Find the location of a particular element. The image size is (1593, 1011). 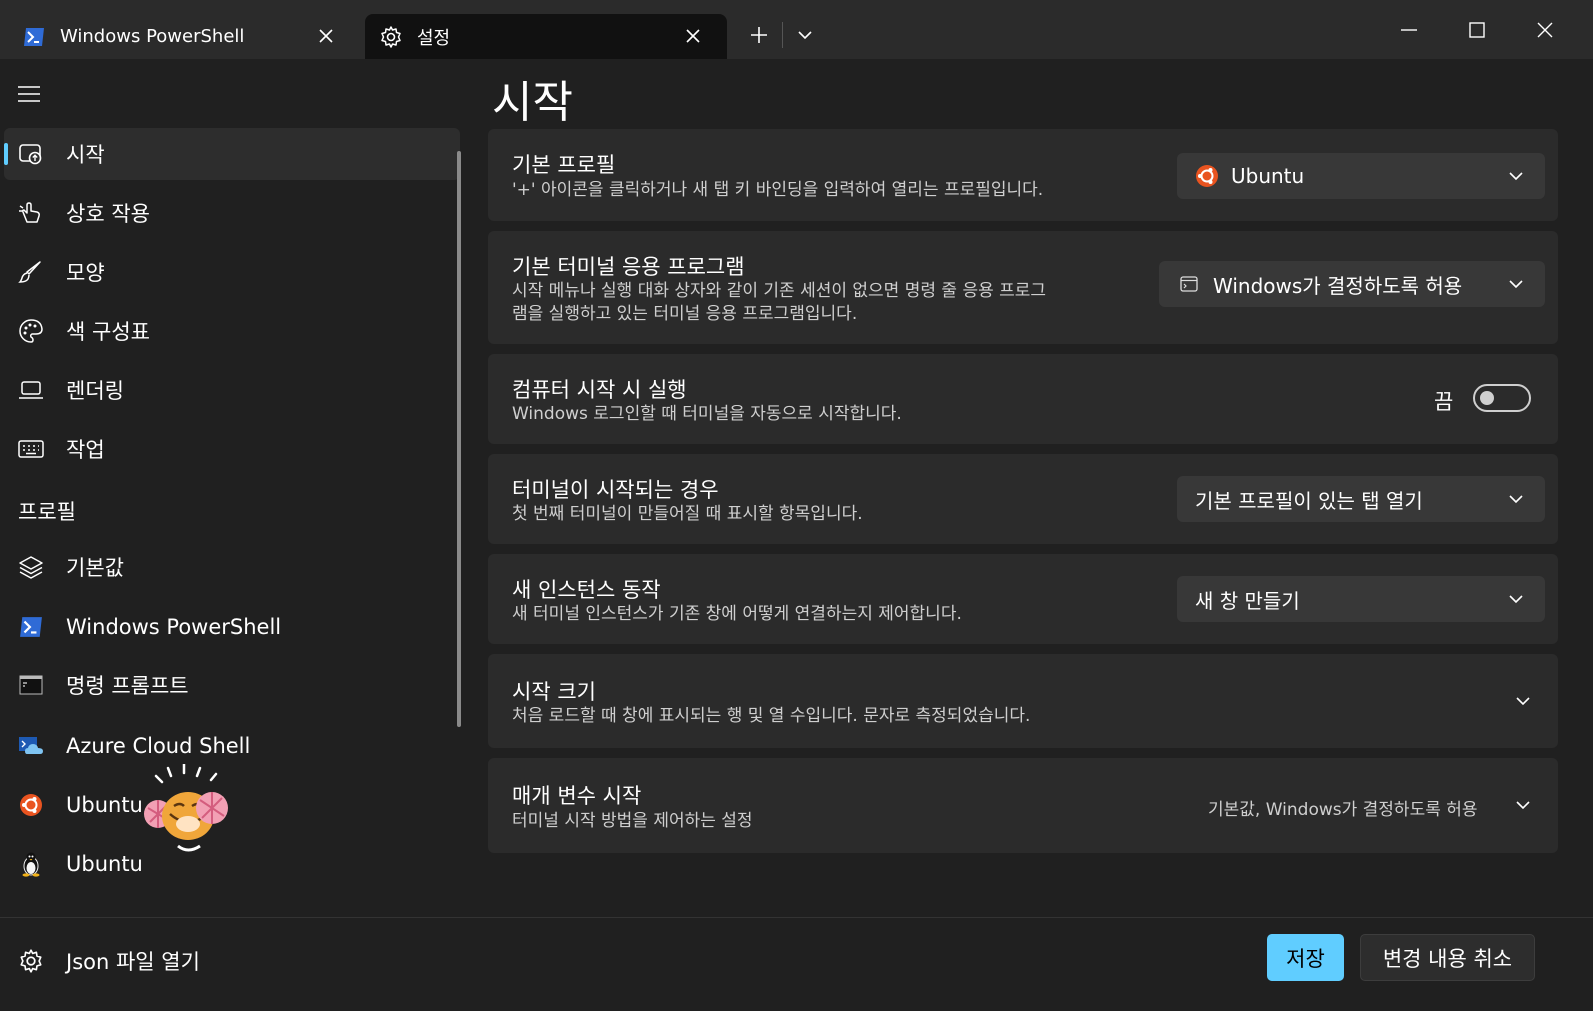

sidebar-item-label: 렌더링 is located at coordinates (95, 391).